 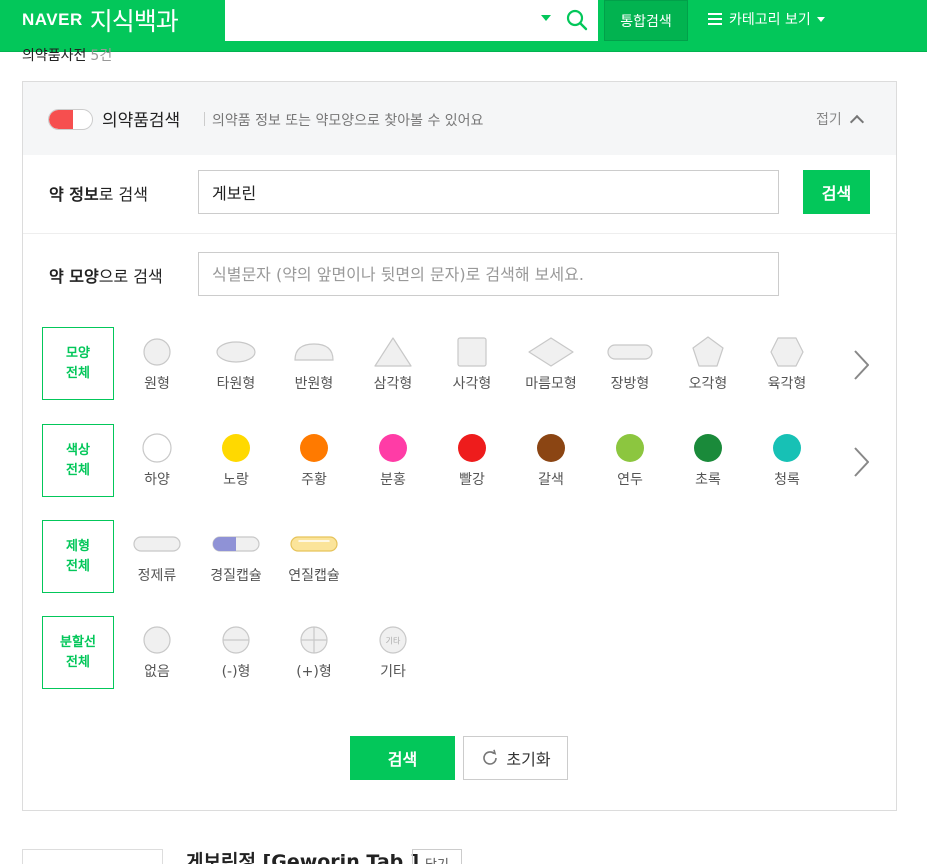 What do you see at coordinates (78, 652) in the screenshot?
I see `split-line-all-filter: 분할선 전체` at bounding box center [78, 652].